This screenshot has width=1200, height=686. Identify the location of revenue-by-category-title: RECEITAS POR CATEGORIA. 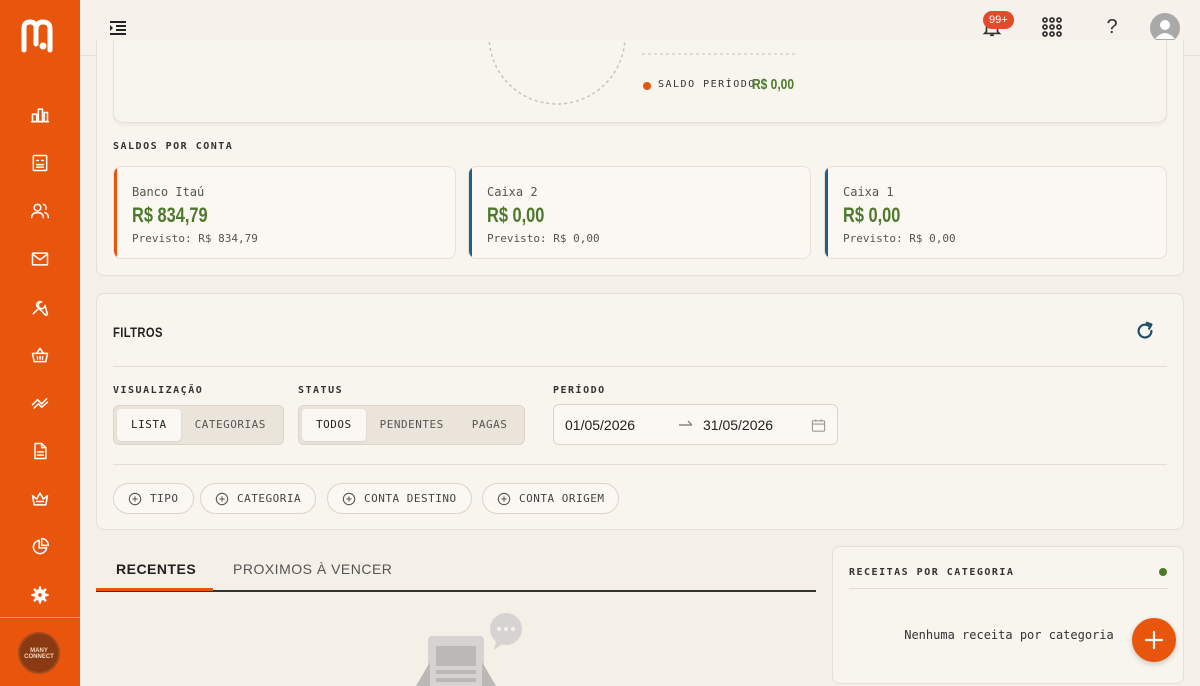
(932, 572).